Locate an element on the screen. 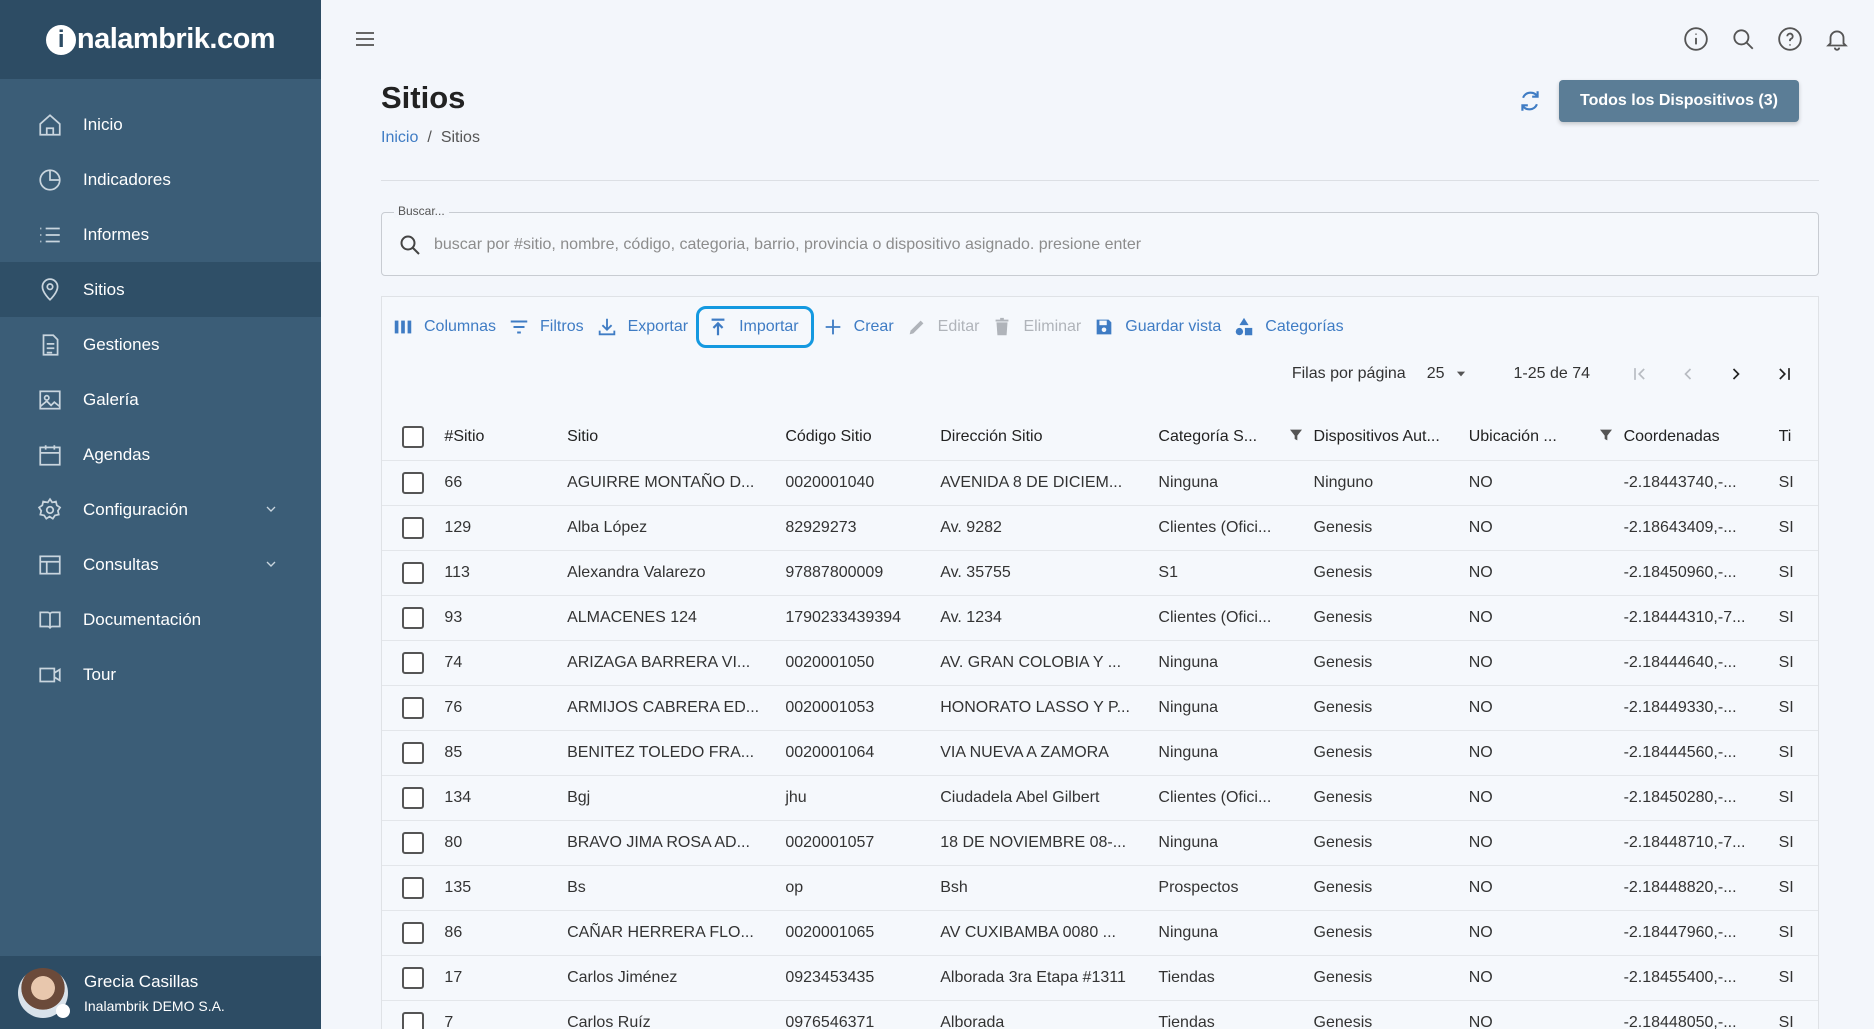 This screenshot has height=1029, width=1874. next-page-button is located at coordinates (1736, 374).